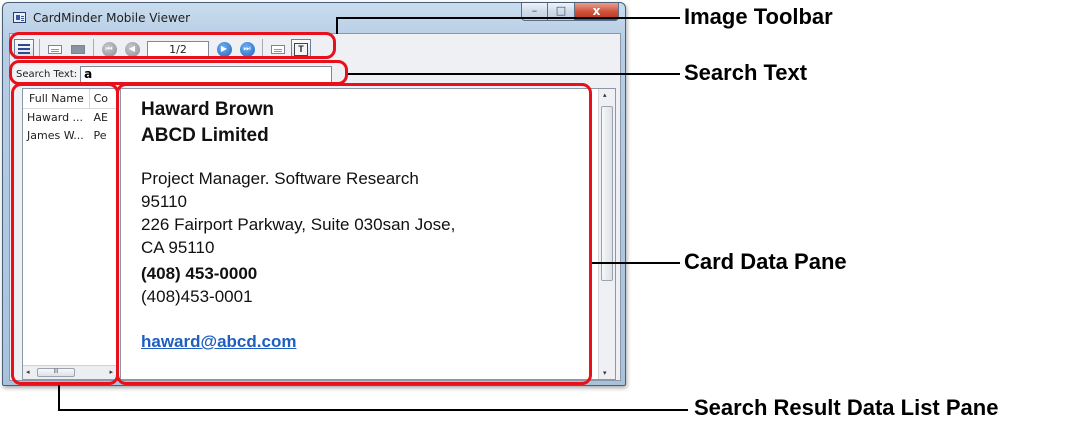 Image resolution: width=1089 pixels, height=423 pixels. I want to click on minimize-icon: –, so click(534, 10).